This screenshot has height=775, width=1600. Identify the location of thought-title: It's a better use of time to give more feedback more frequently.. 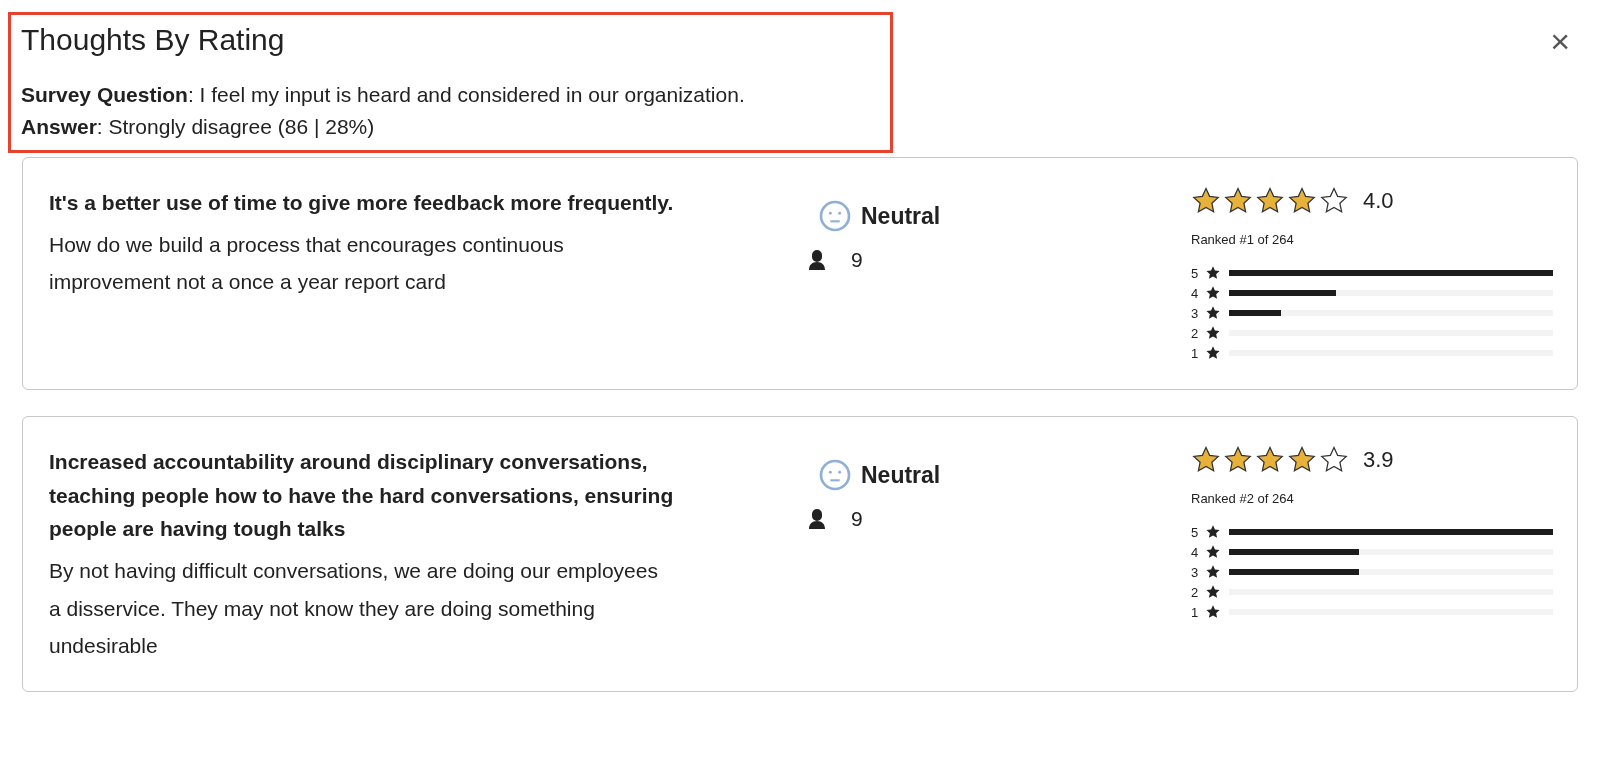
(362, 203).